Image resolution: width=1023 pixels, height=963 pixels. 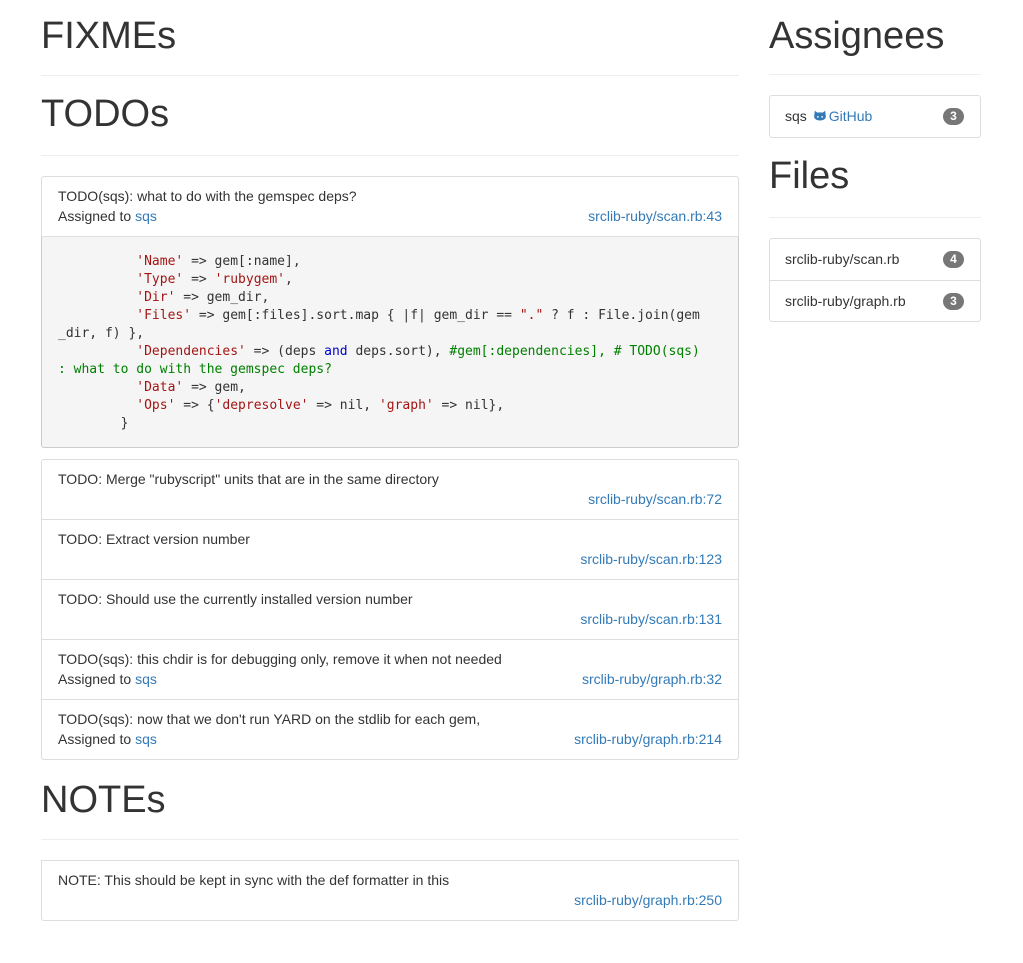 What do you see at coordinates (390, 216) in the screenshot?
I see `todo-meta: Assigned to sqs srclib-ruby/scan.rb:43` at bounding box center [390, 216].